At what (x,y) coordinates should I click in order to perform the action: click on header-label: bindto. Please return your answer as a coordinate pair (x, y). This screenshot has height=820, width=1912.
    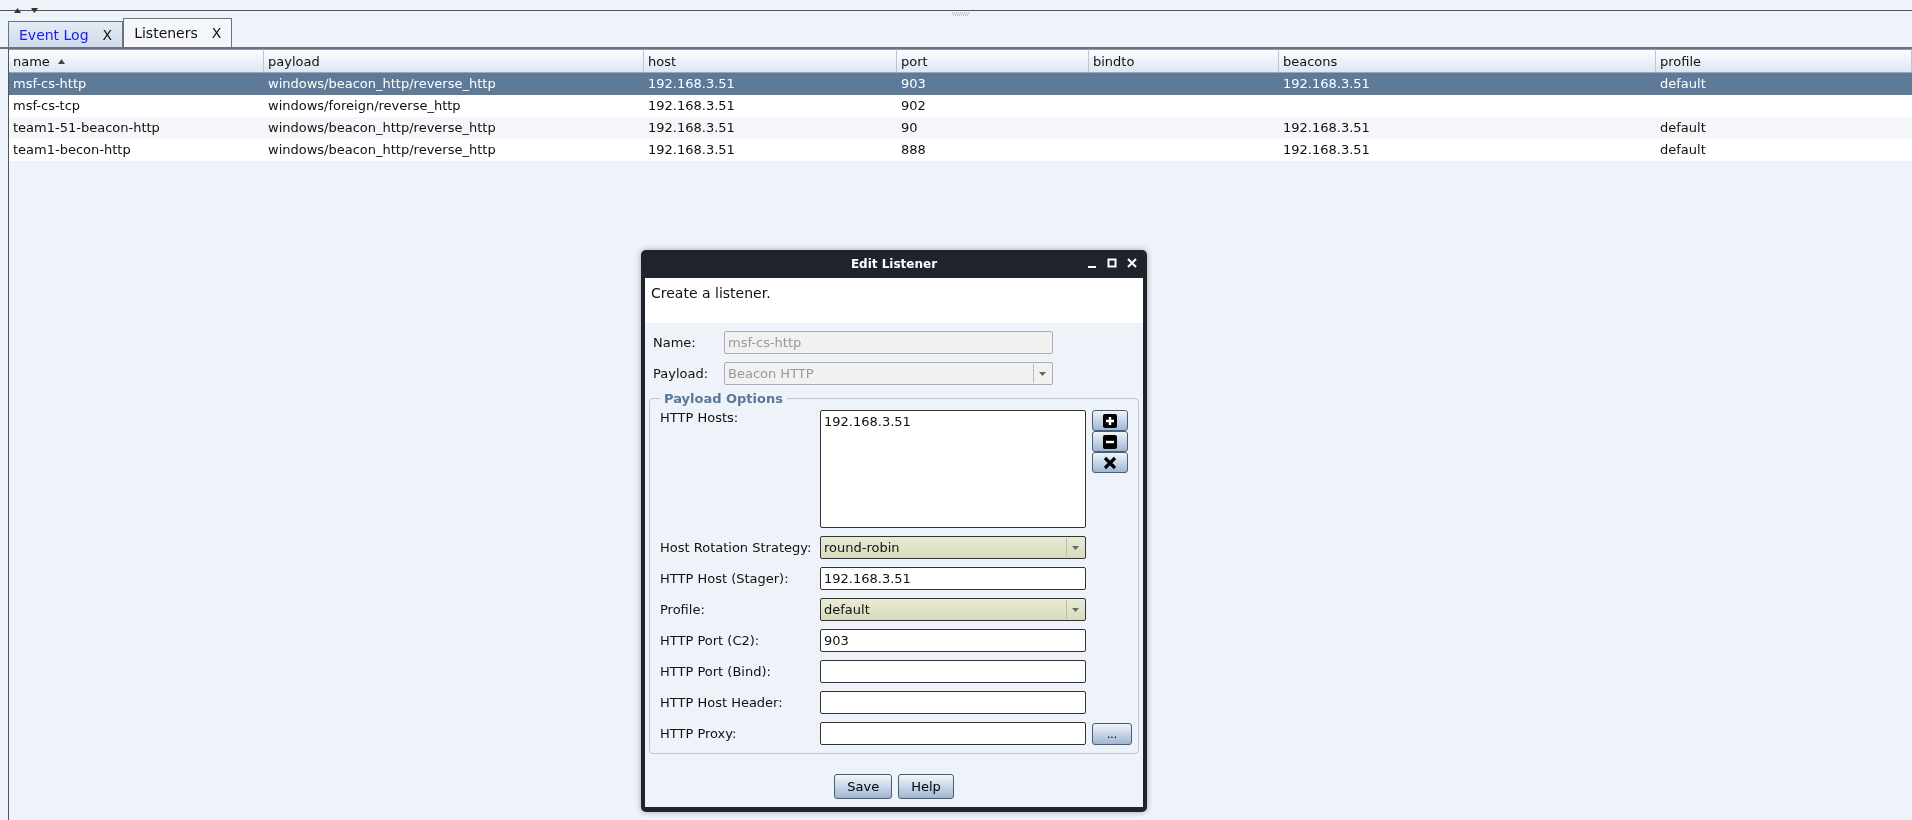
    Looking at the image, I should click on (1114, 61).